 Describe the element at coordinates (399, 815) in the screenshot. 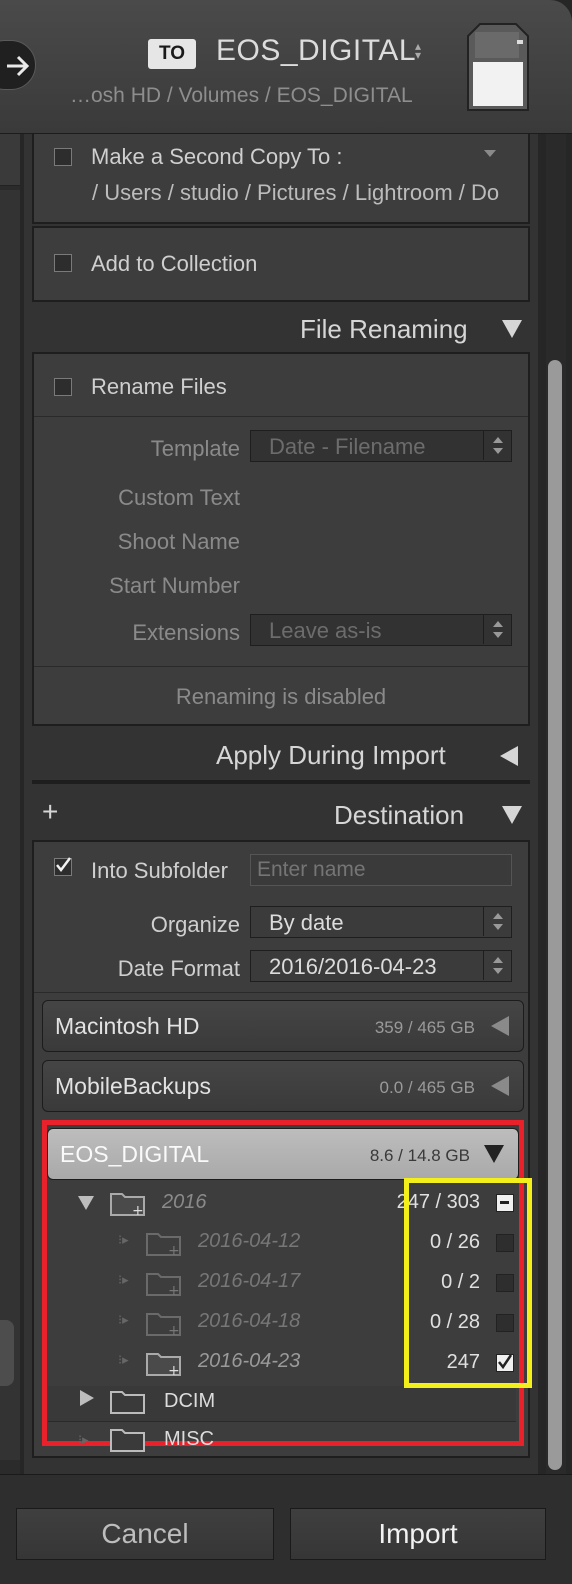

I see `destination-section-header: Destination` at that location.